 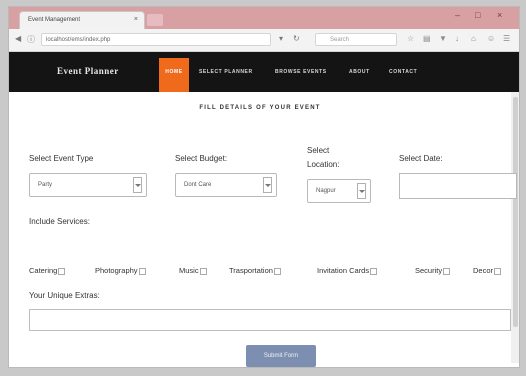 I want to click on service-catering: Catering, so click(x=47, y=270).